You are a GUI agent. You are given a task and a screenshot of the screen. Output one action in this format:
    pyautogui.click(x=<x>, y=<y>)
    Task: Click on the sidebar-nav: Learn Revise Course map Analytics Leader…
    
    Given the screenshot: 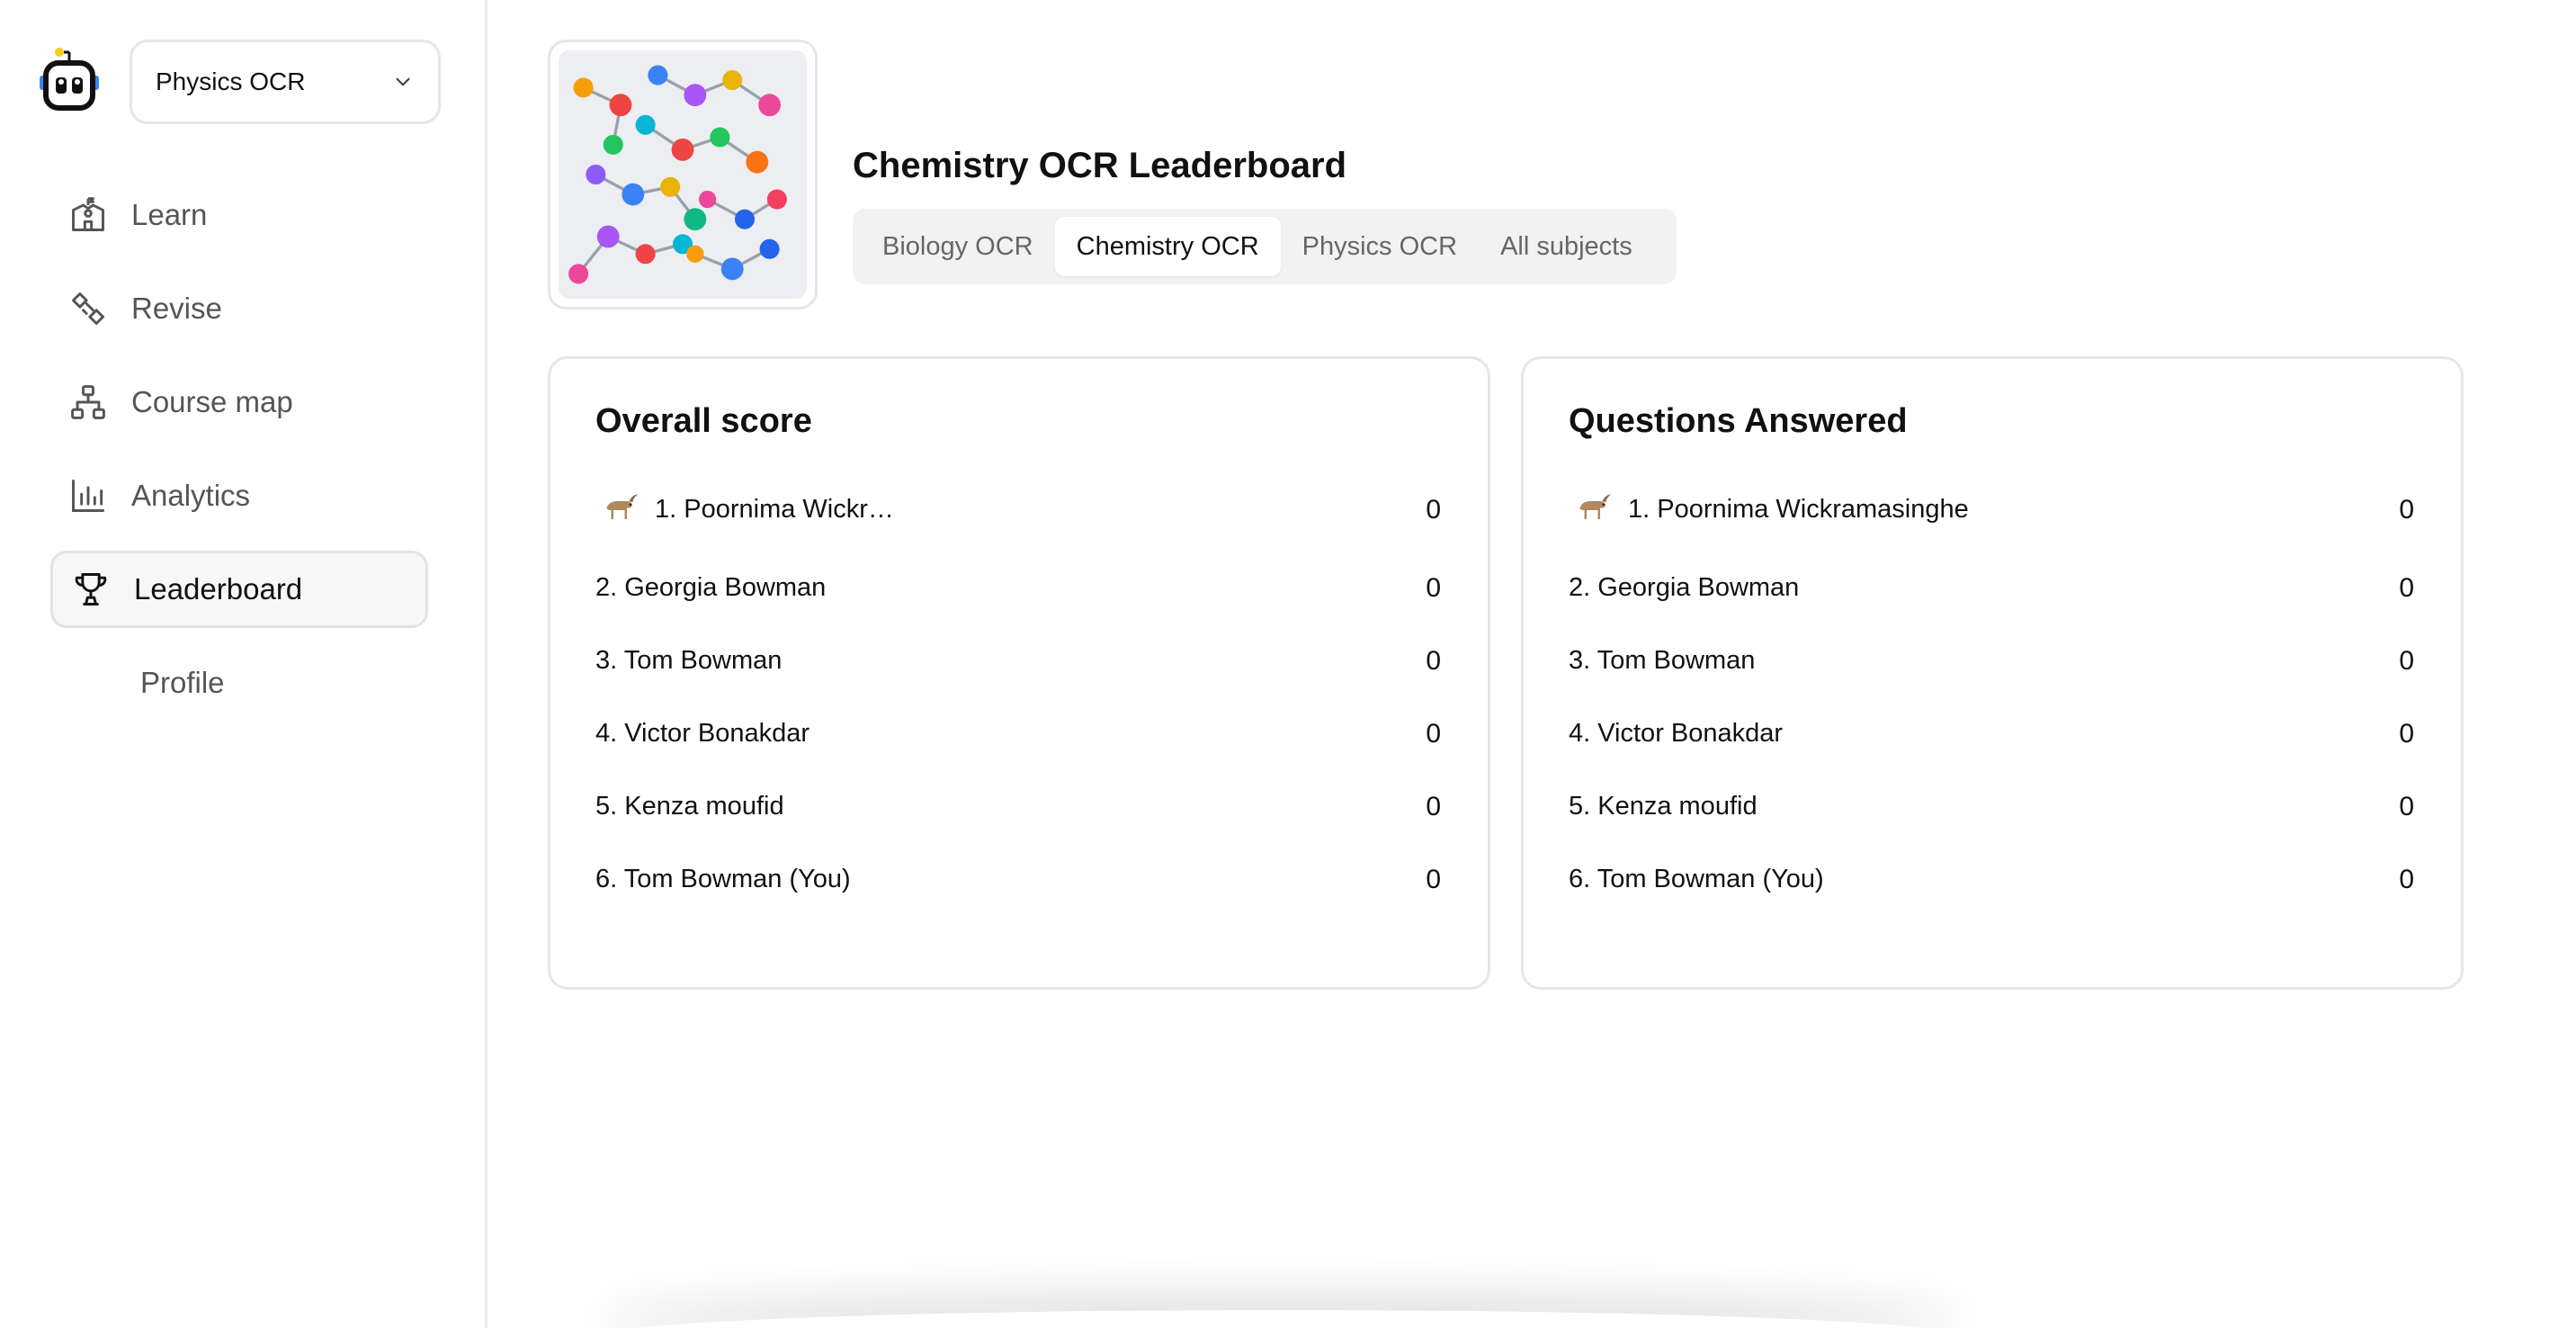 What is the action you would take?
    pyautogui.click(x=239, y=457)
    